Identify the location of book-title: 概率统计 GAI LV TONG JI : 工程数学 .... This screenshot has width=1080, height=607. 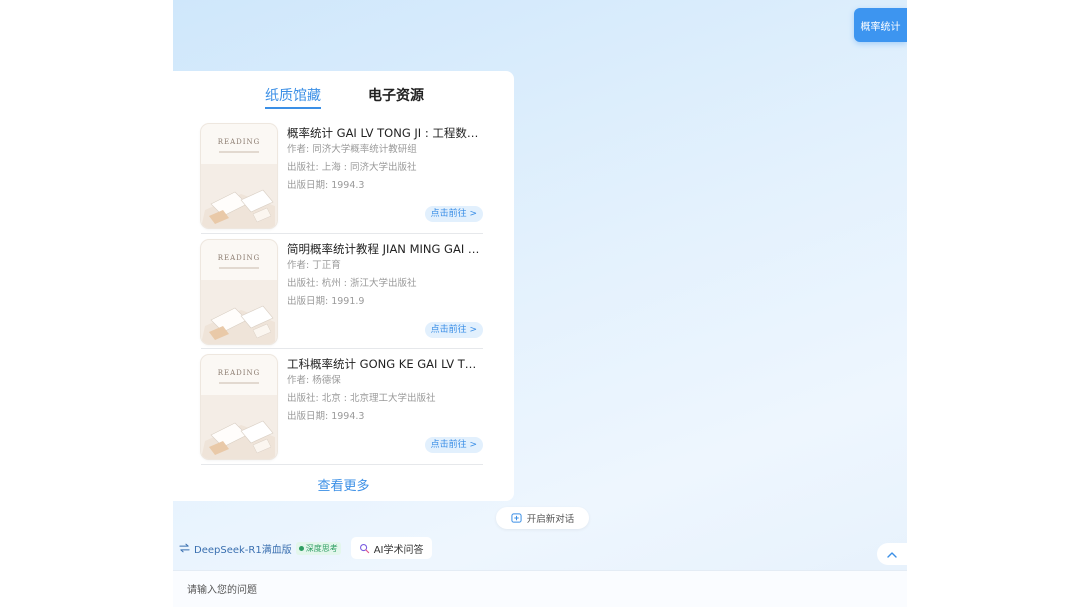
(385, 133).